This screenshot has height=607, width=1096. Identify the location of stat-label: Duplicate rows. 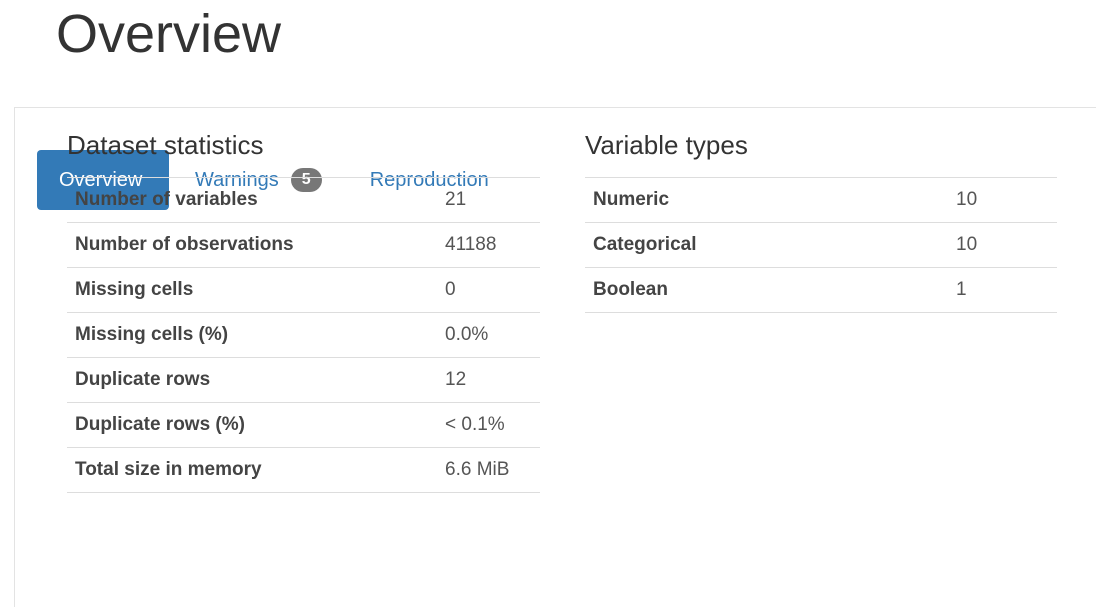
(252, 380).